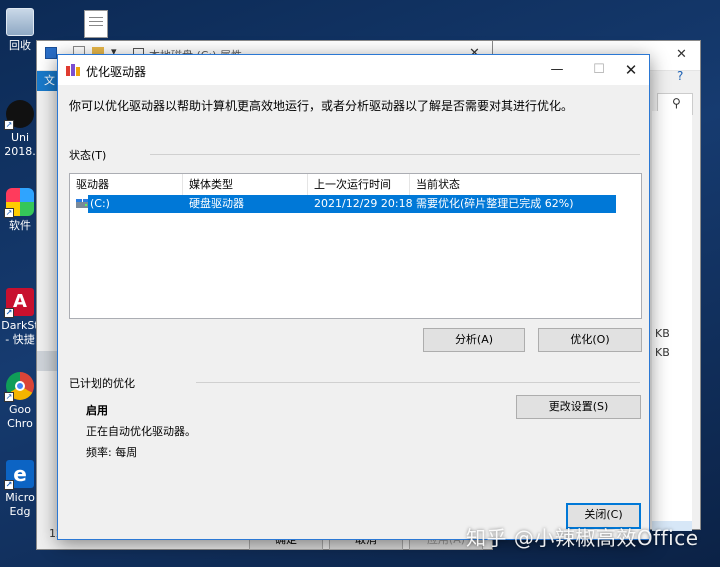  What do you see at coordinates (216, 203) in the screenshot?
I see `cell-media-type: 硬盘驱动器` at bounding box center [216, 203].